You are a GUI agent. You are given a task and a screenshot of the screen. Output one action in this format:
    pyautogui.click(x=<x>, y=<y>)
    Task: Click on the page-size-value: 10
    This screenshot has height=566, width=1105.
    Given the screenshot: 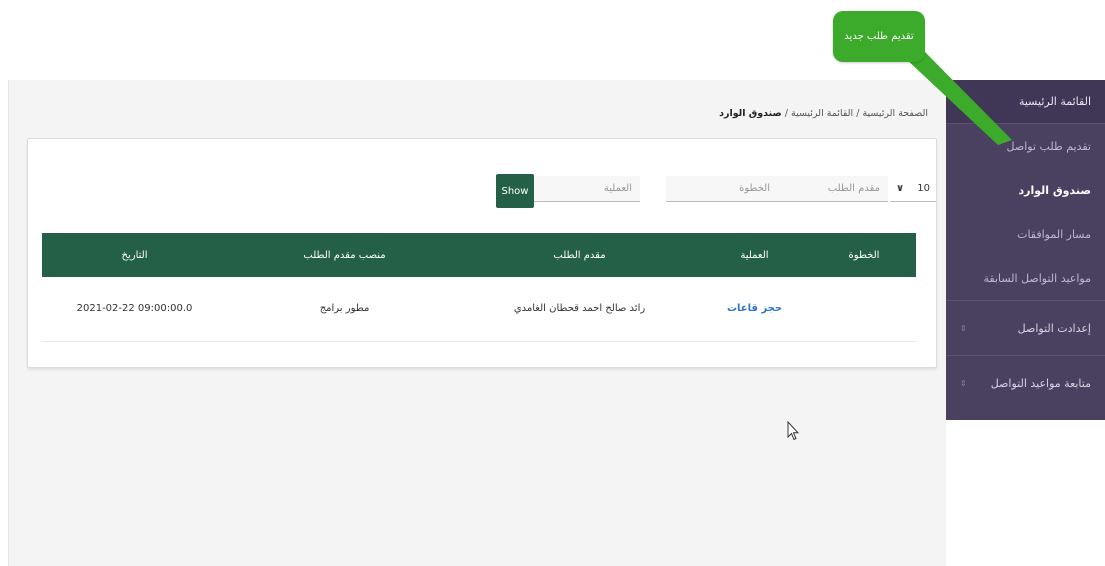 What is the action you would take?
    pyautogui.click(x=923, y=188)
    